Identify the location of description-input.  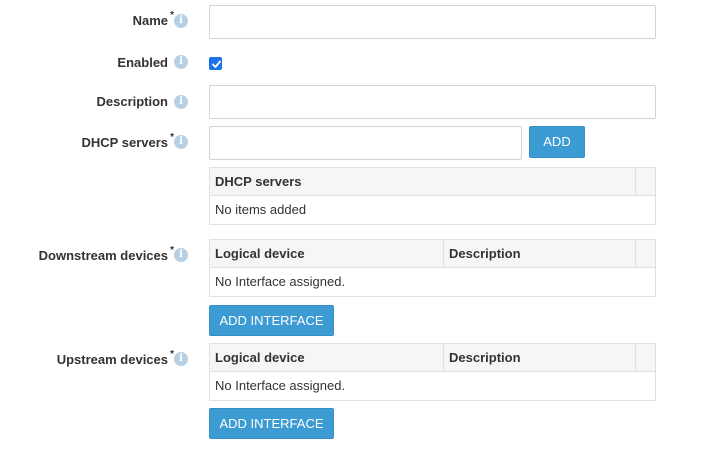
(432, 102).